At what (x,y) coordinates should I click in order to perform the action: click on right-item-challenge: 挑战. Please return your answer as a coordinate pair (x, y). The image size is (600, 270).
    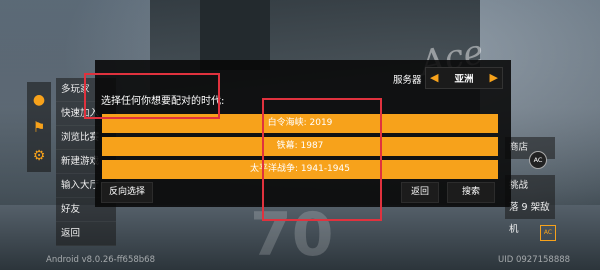
    Looking at the image, I should click on (530, 186).